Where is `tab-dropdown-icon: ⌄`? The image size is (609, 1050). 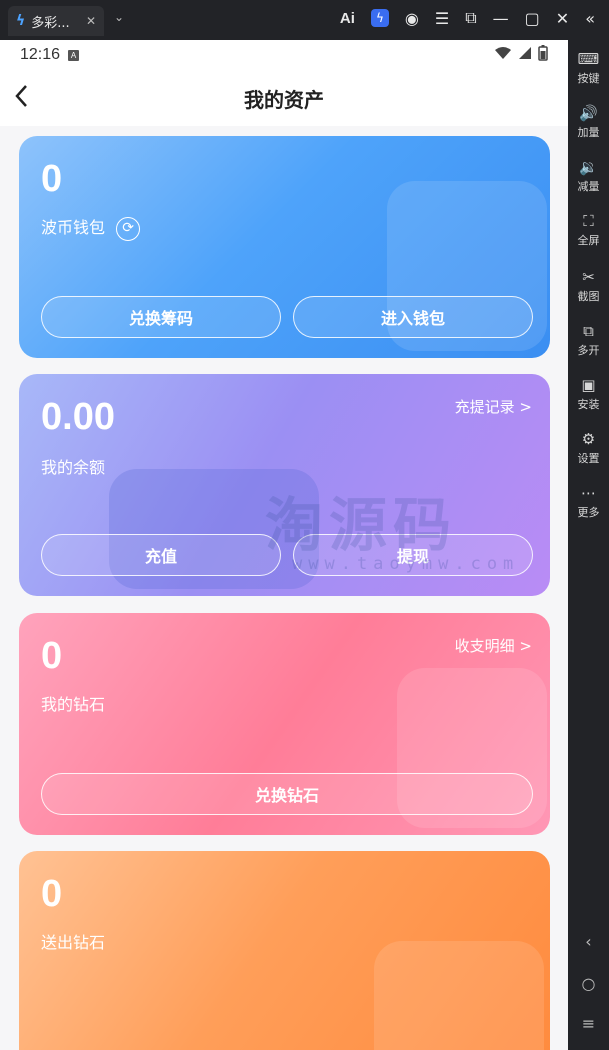 tab-dropdown-icon: ⌄ is located at coordinates (119, 17).